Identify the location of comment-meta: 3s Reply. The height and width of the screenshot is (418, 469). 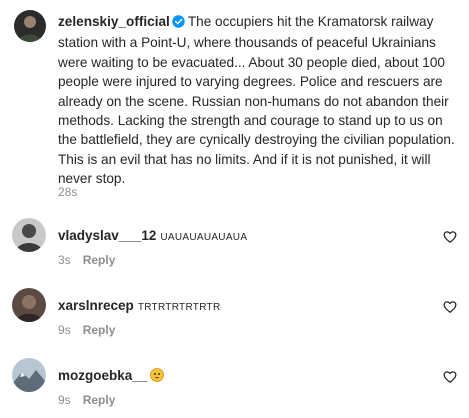
(86, 260).